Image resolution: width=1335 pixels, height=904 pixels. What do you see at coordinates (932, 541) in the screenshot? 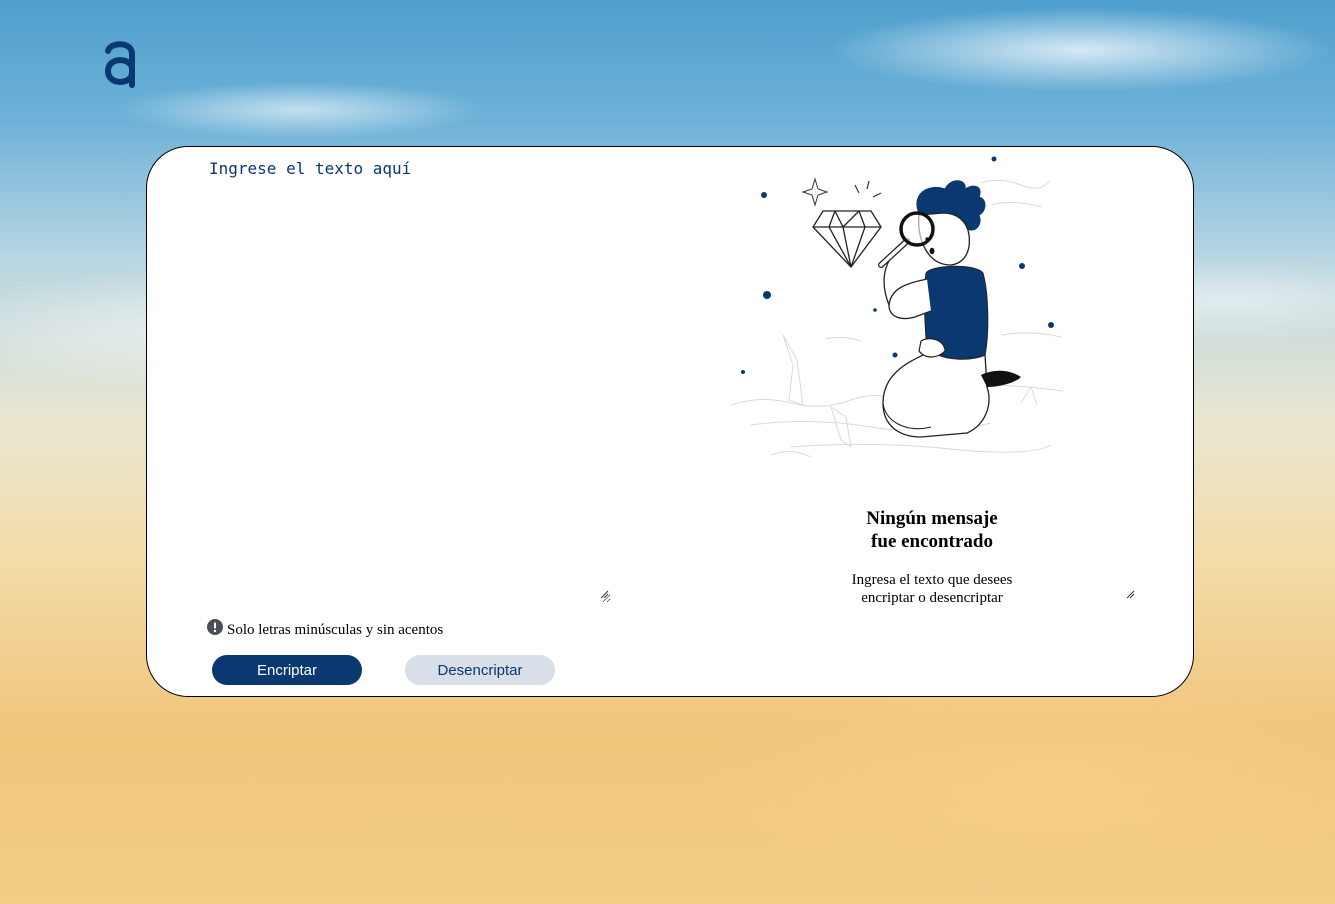
I see `empty-message-title-line2: fue encontrado` at bounding box center [932, 541].